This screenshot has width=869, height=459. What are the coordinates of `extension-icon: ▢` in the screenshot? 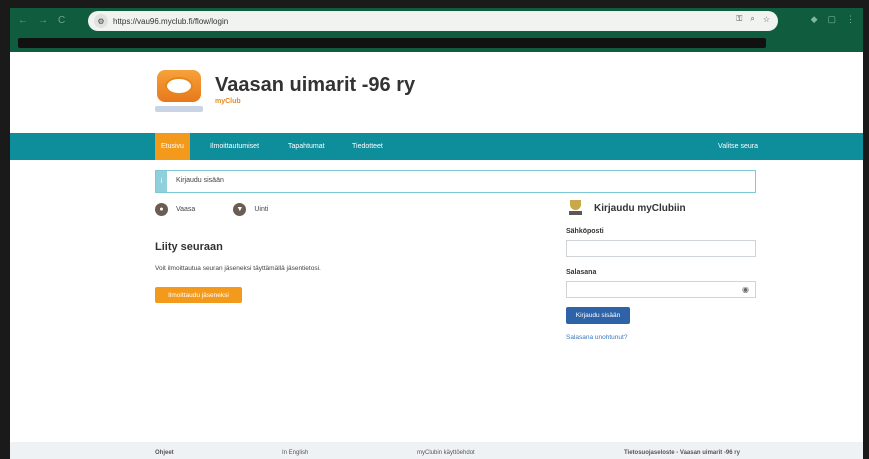 It's located at (831, 19).